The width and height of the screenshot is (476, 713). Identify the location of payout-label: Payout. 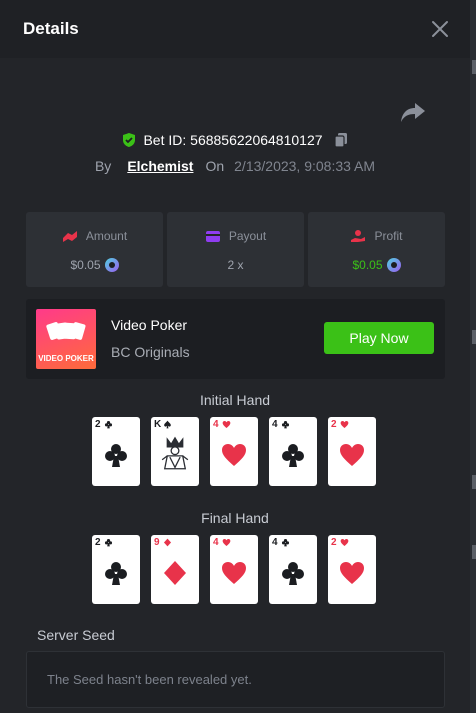
(247, 236).